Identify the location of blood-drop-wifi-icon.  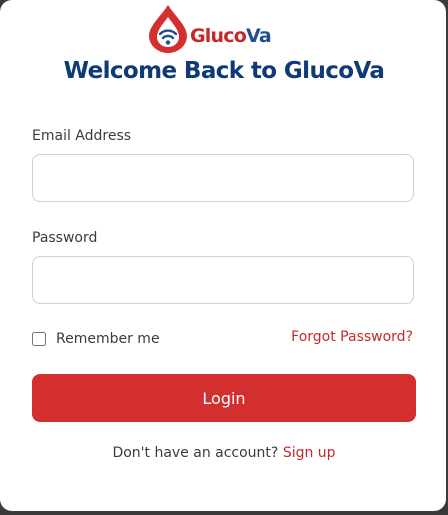
(168, 29).